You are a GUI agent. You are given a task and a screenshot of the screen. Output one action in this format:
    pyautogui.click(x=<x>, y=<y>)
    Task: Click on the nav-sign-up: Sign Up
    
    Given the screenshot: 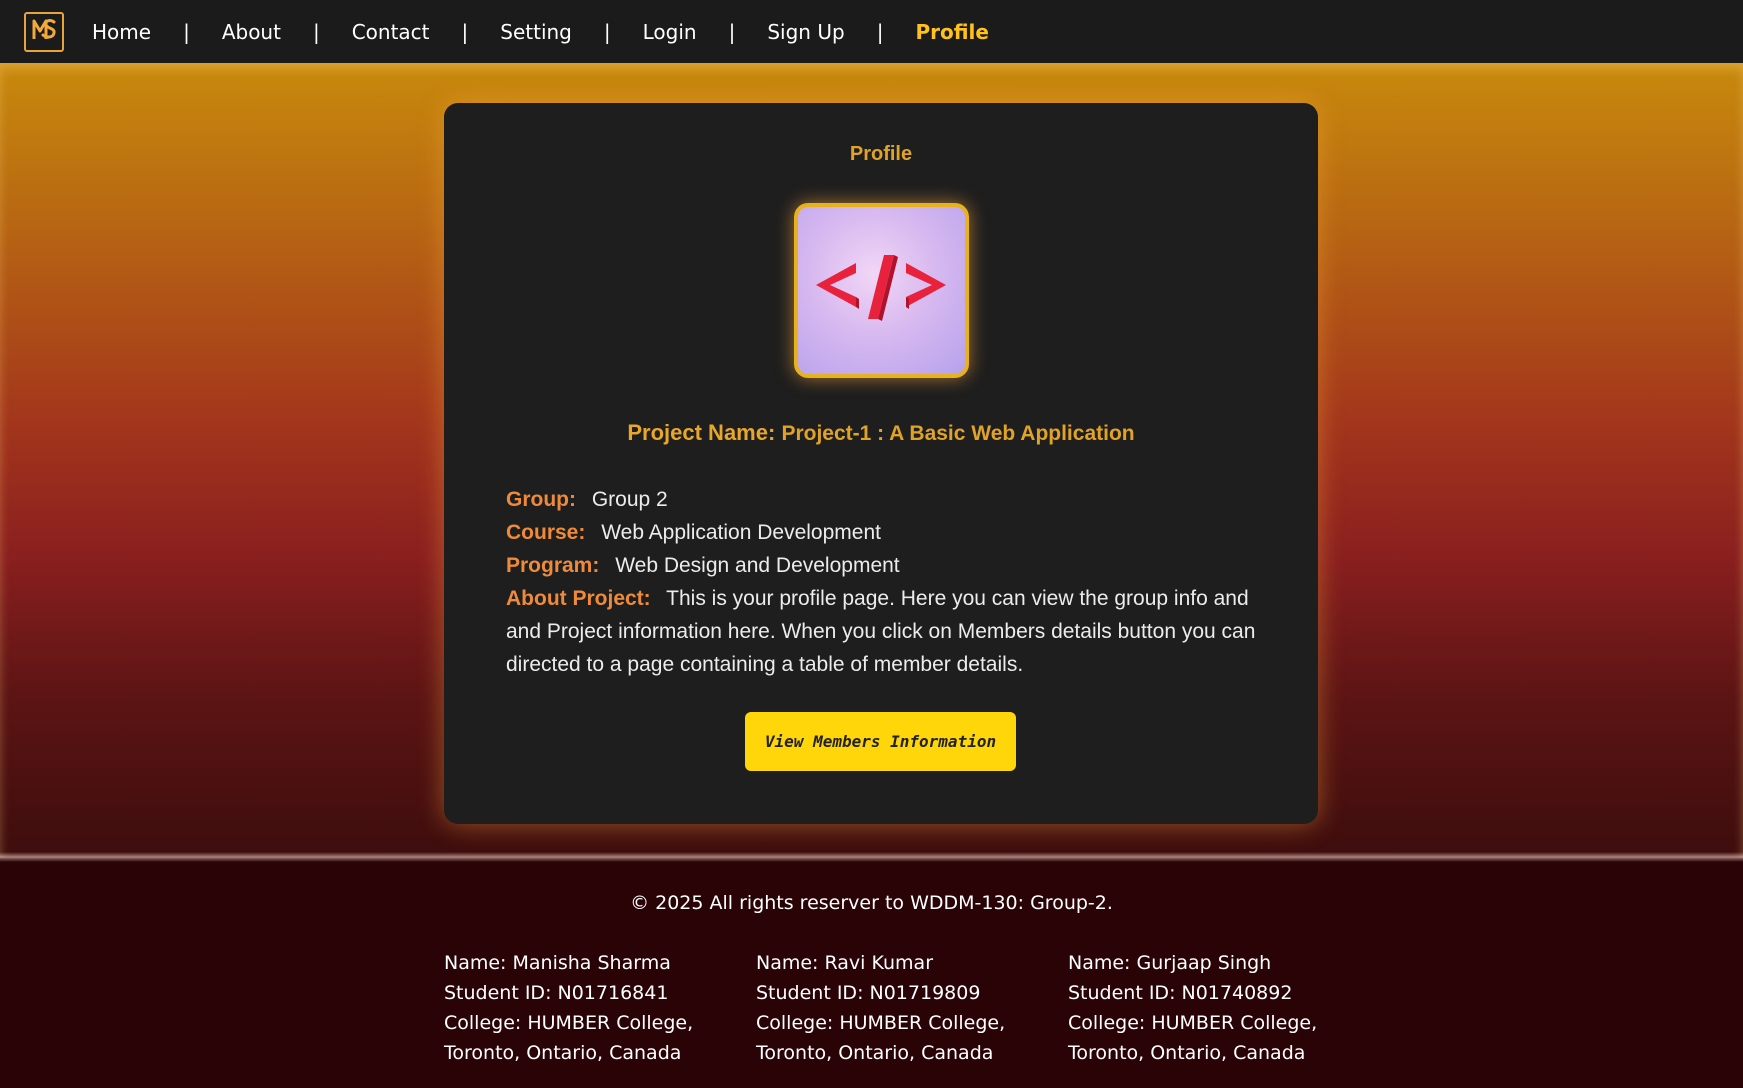 What is the action you would take?
    pyautogui.click(x=805, y=32)
    